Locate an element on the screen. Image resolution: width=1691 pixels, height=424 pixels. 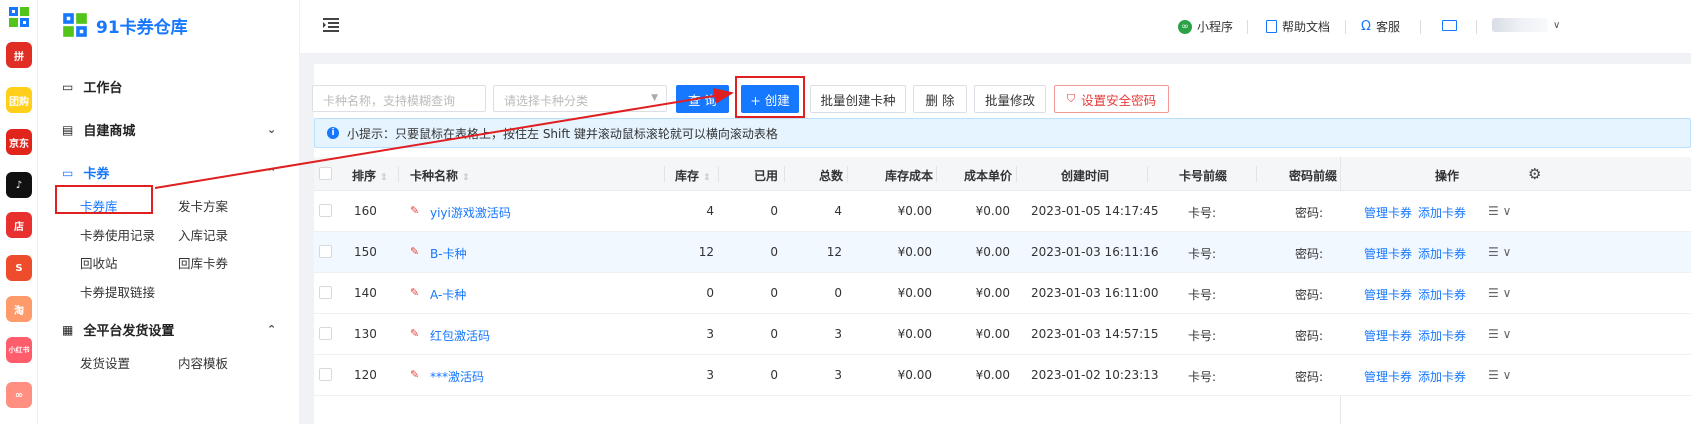
card-name-search-input: 卡种名称，支持模糊查询 is located at coordinates (399, 98).